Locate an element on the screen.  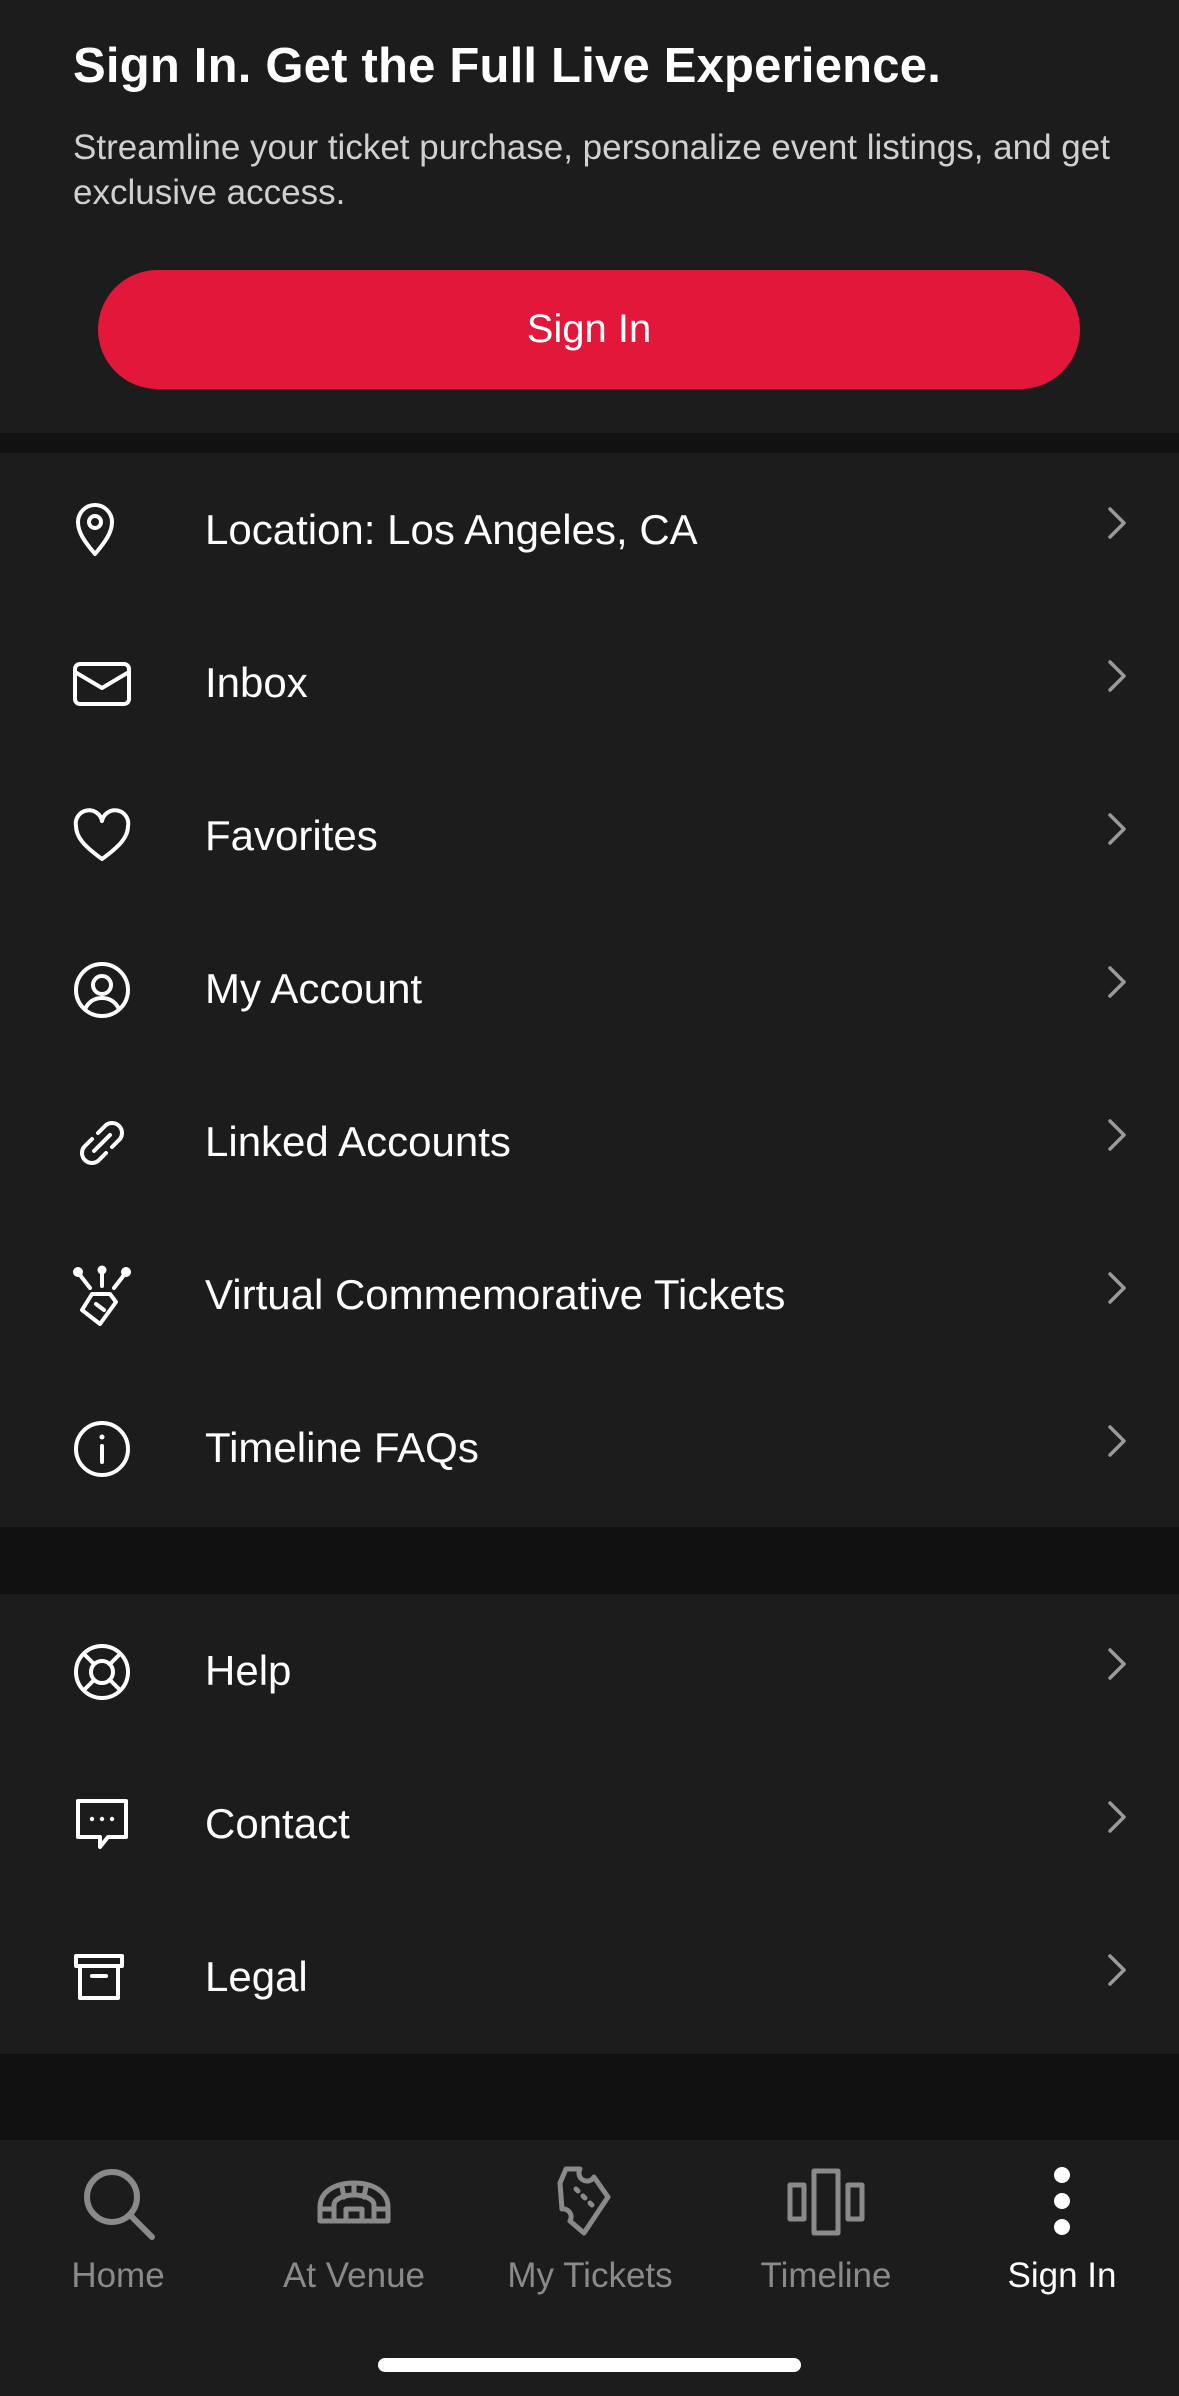
tab-label: Sign In is located at coordinates (1062, 2275).